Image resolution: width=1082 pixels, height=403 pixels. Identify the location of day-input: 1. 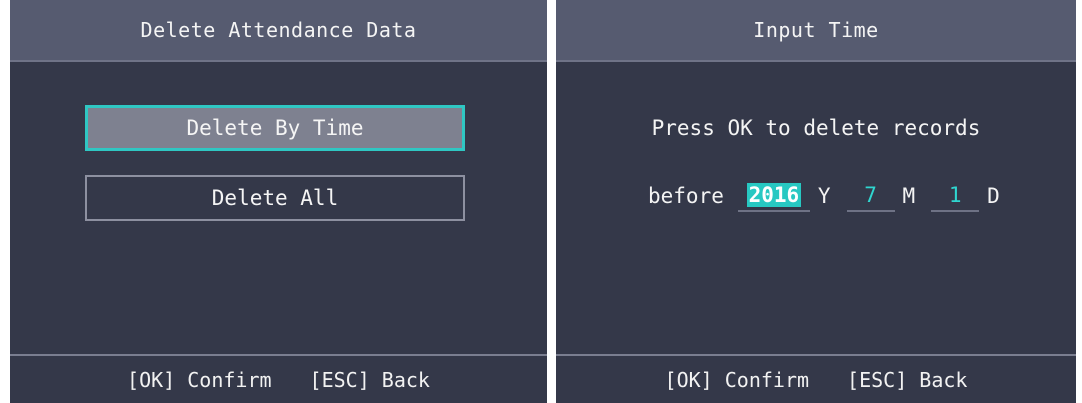
(955, 196).